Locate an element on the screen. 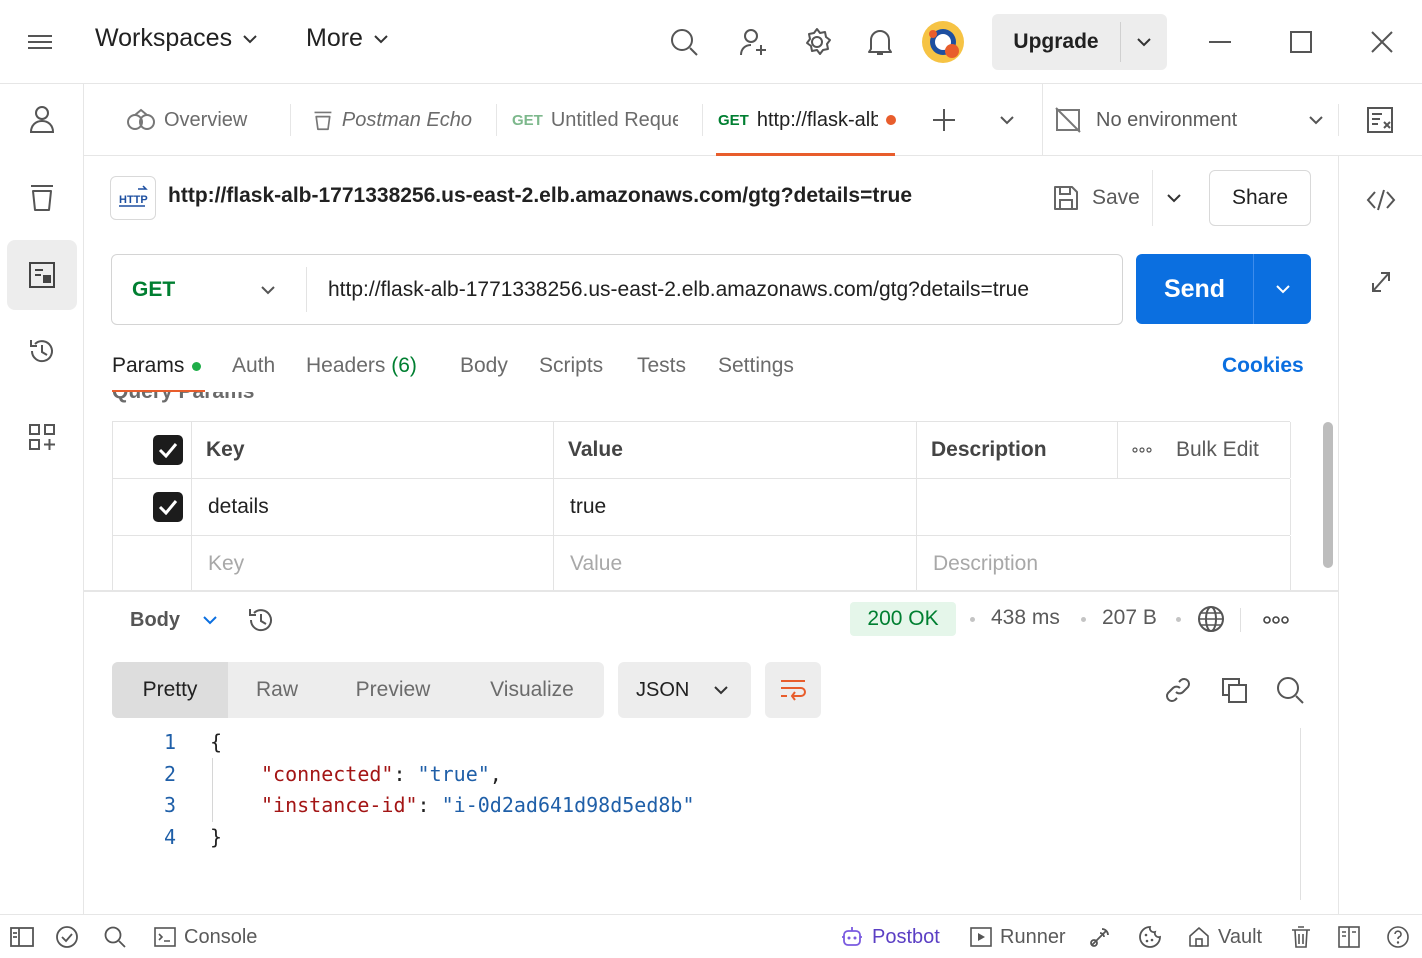 Image resolution: width=1422 pixels, height=958 pixels. settings-gear-icon is located at coordinates (817, 42).